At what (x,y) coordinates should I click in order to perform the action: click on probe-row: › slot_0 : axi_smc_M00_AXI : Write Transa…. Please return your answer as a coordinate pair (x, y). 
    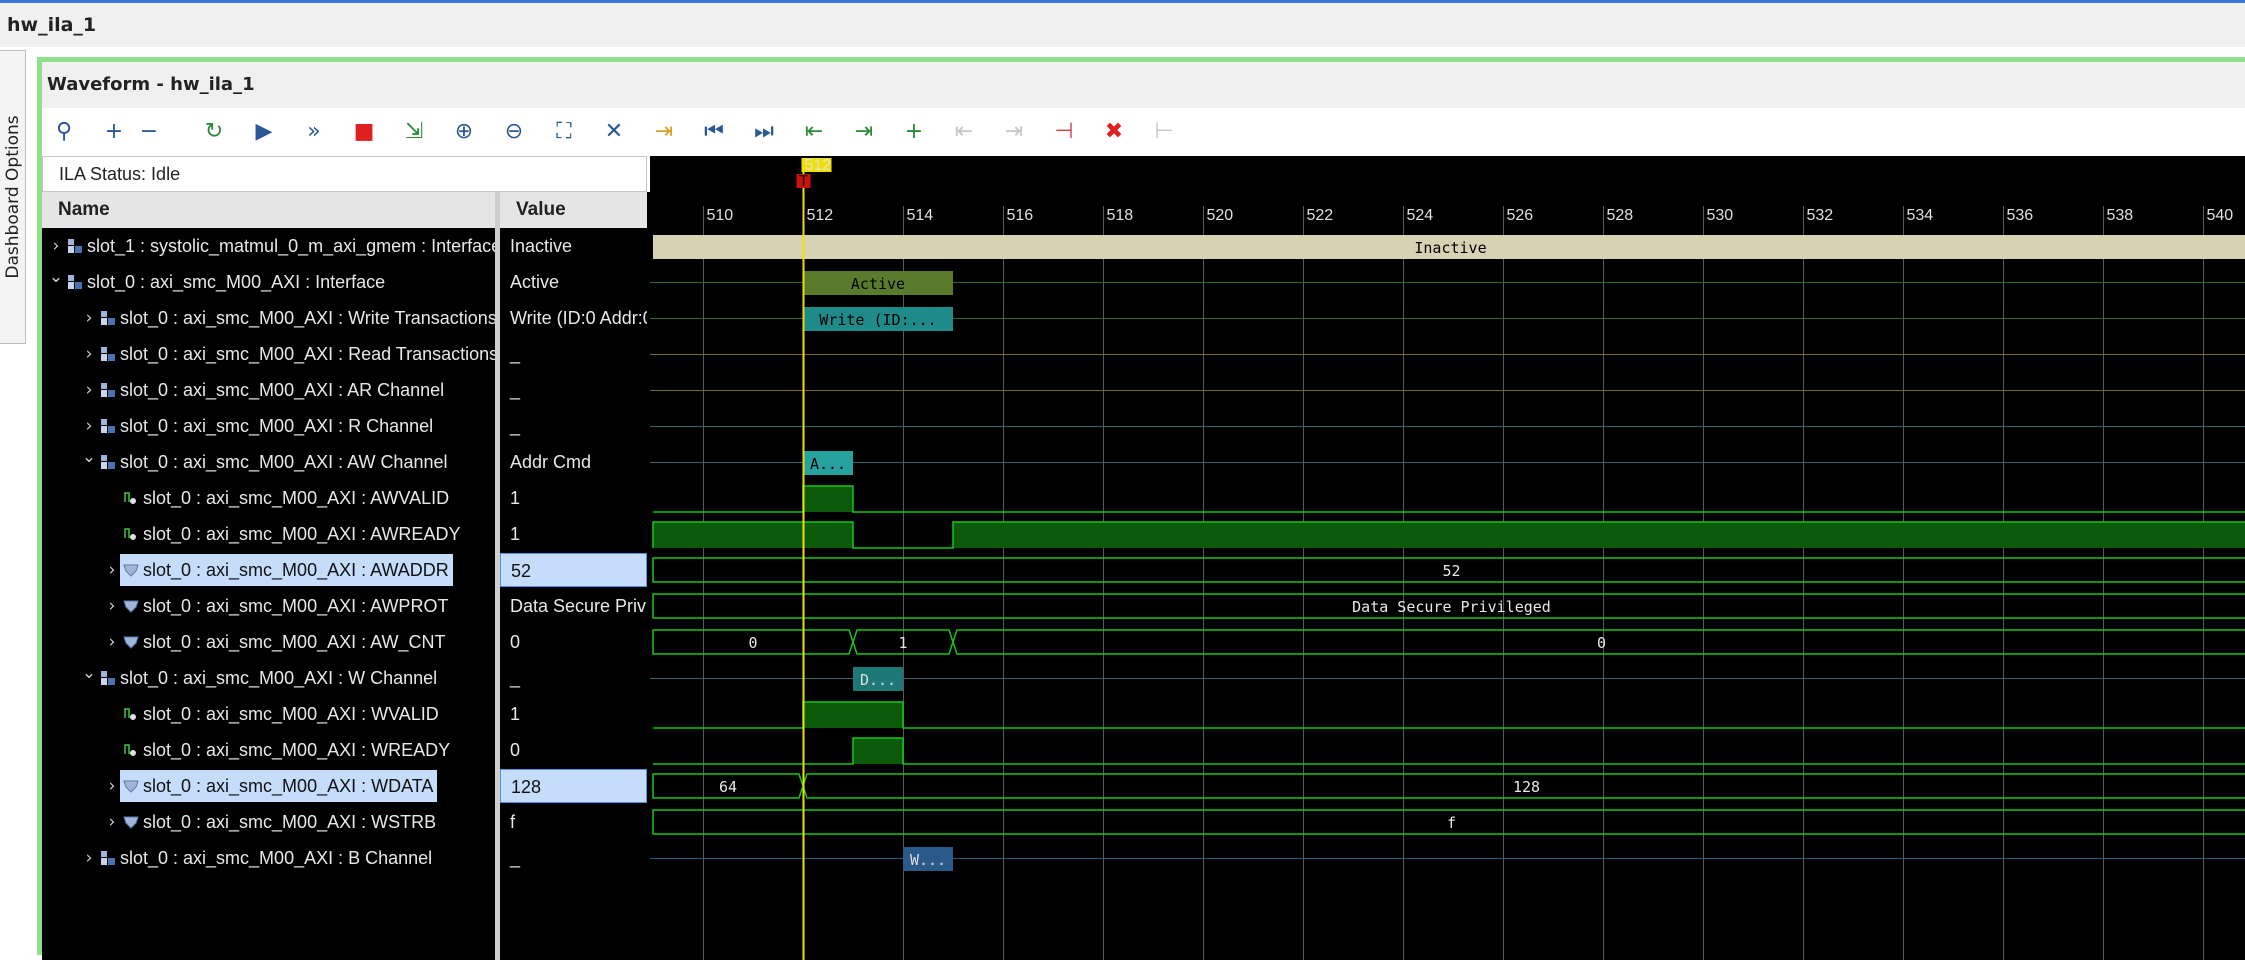
    Looking at the image, I should click on (268, 318).